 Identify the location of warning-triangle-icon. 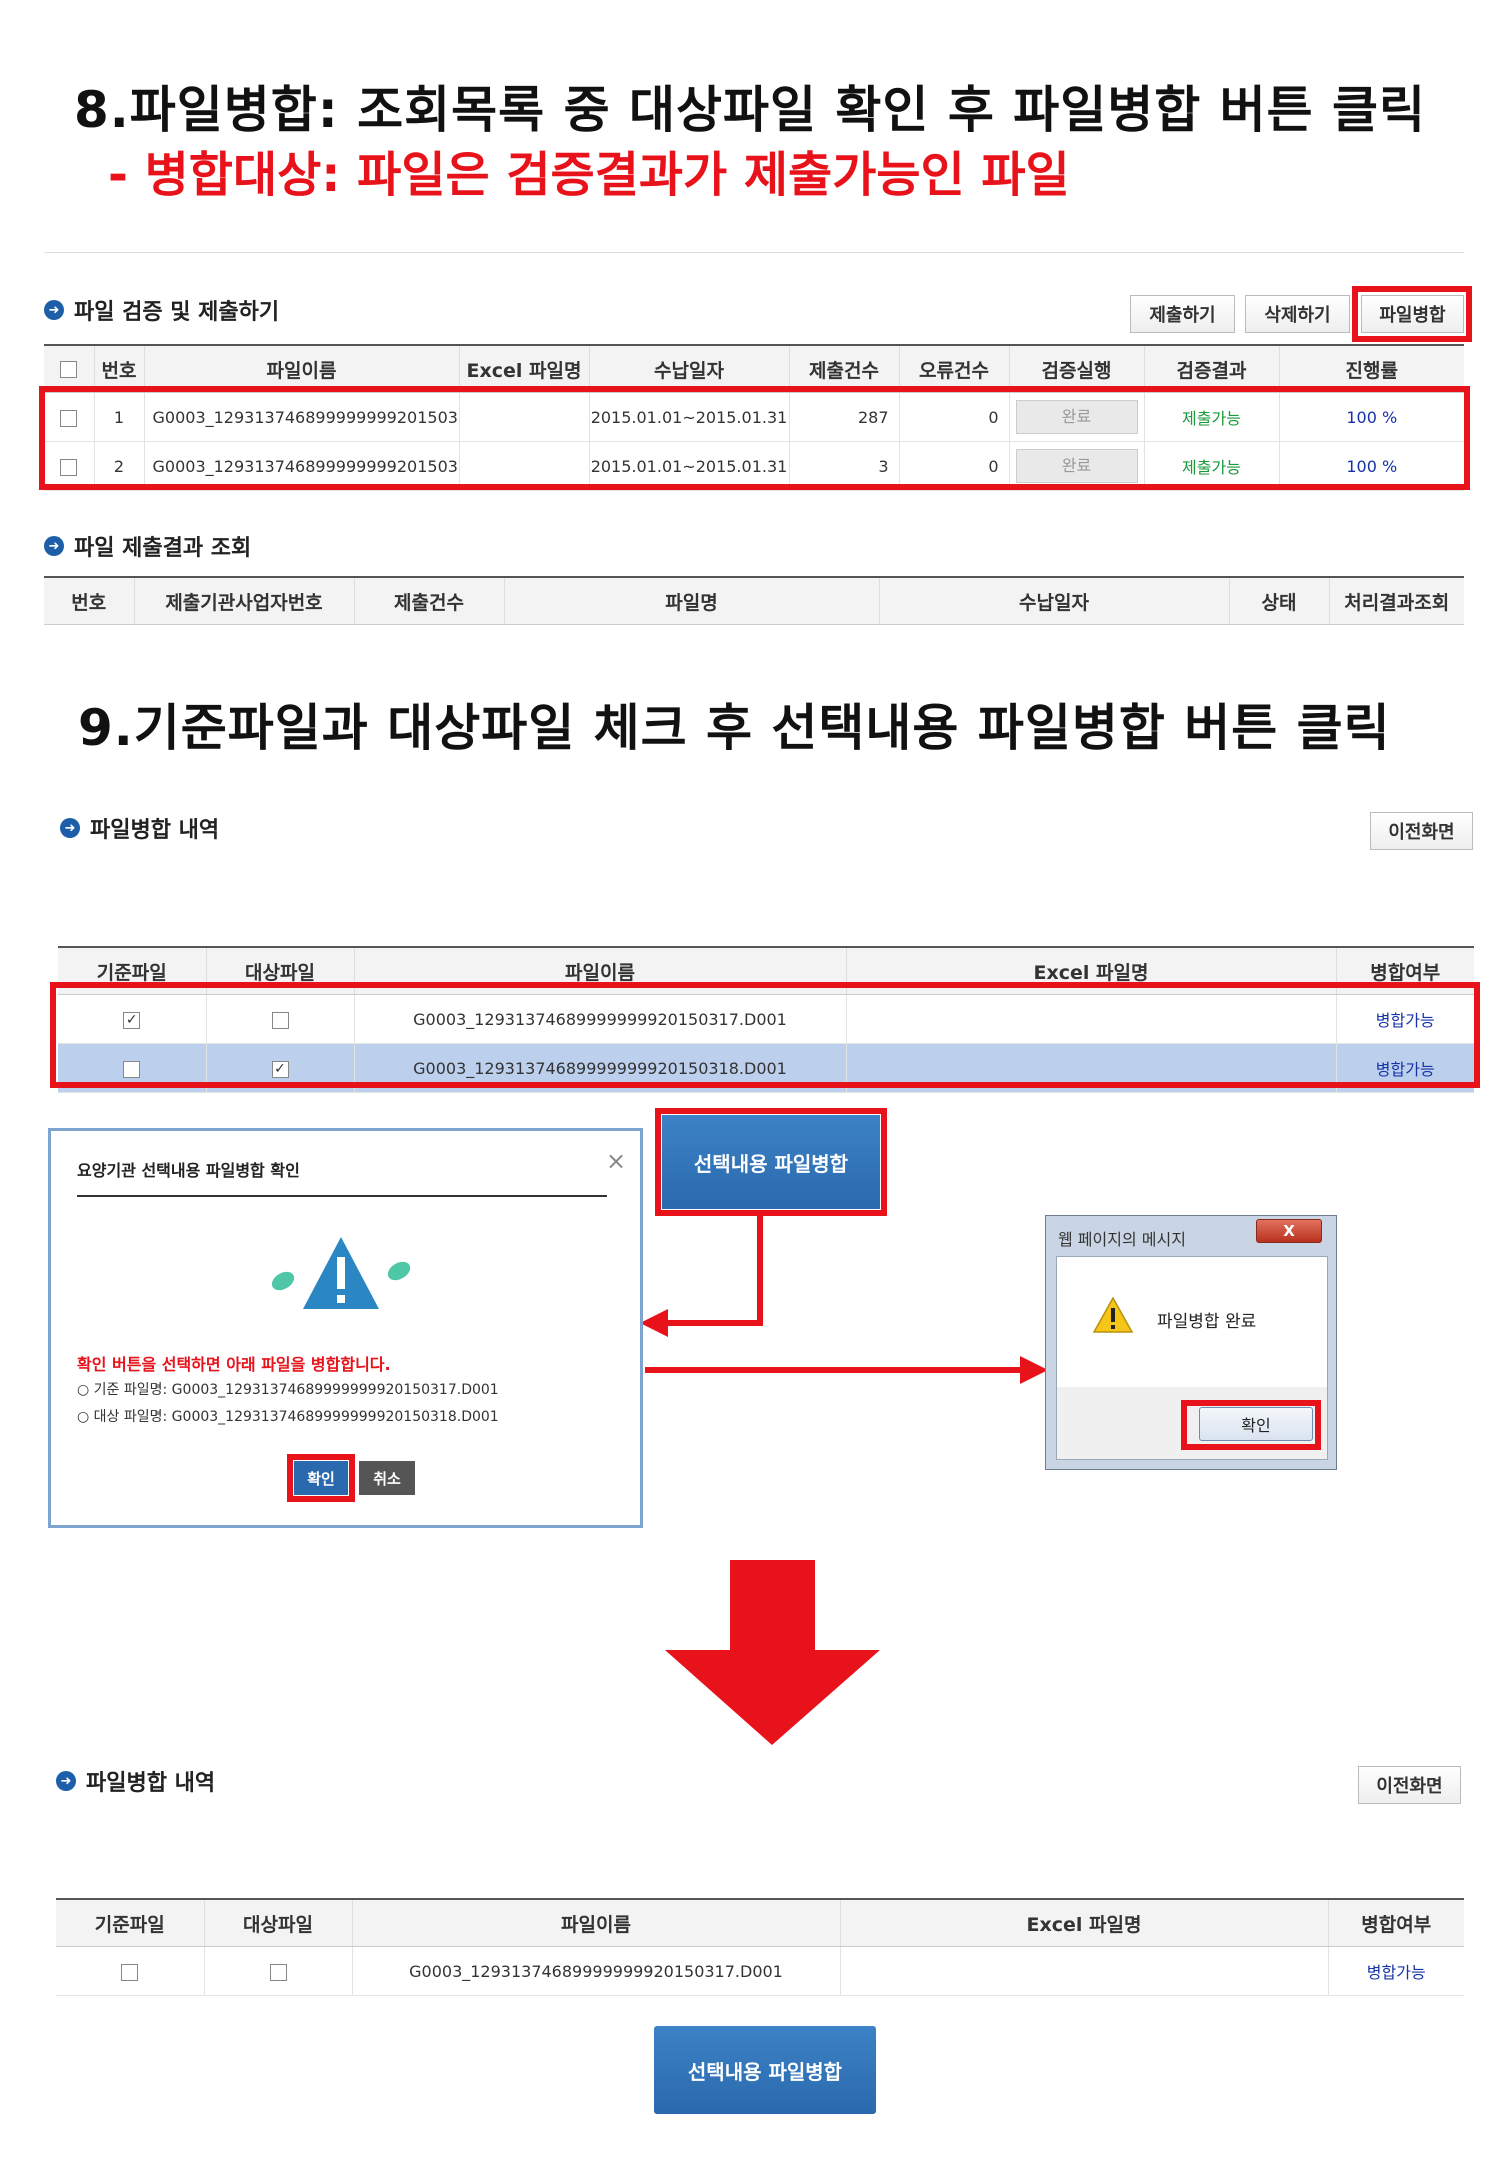
(341, 1273).